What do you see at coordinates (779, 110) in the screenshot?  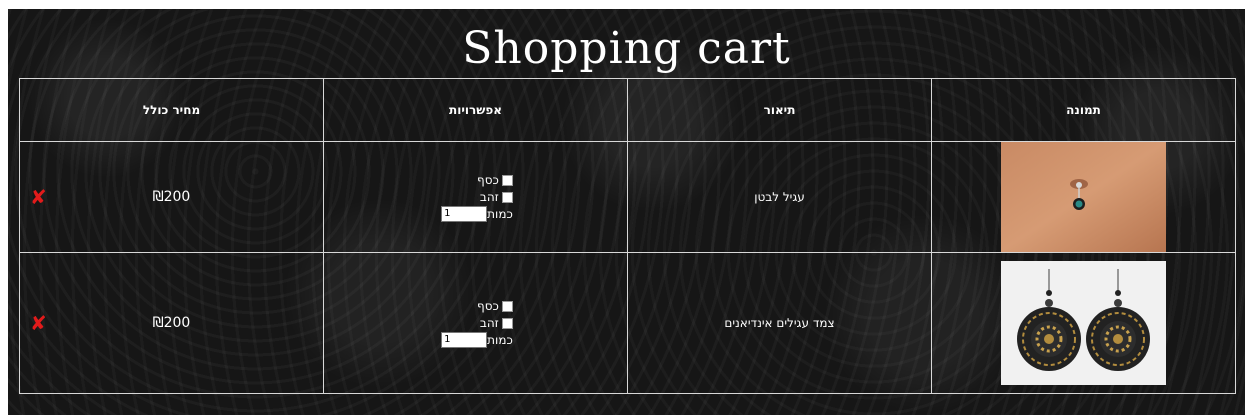 I see `header-description: תיאור` at bounding box center [779, 110].